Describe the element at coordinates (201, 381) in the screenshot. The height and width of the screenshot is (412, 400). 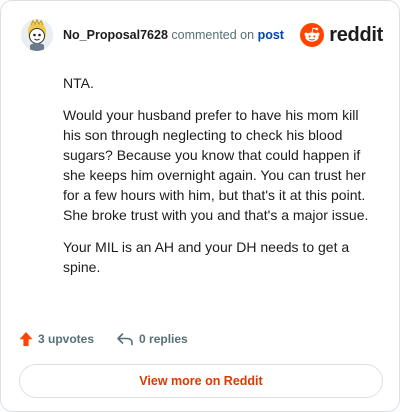
I see `view-more-button: View more on Reddit` at that location.